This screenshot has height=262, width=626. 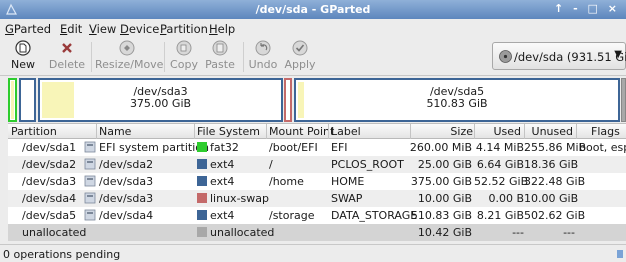 What do you see at coordinates (220, 57) in the screenshot?
I see `paste-button: Paste` at bounding box center [220, 57].